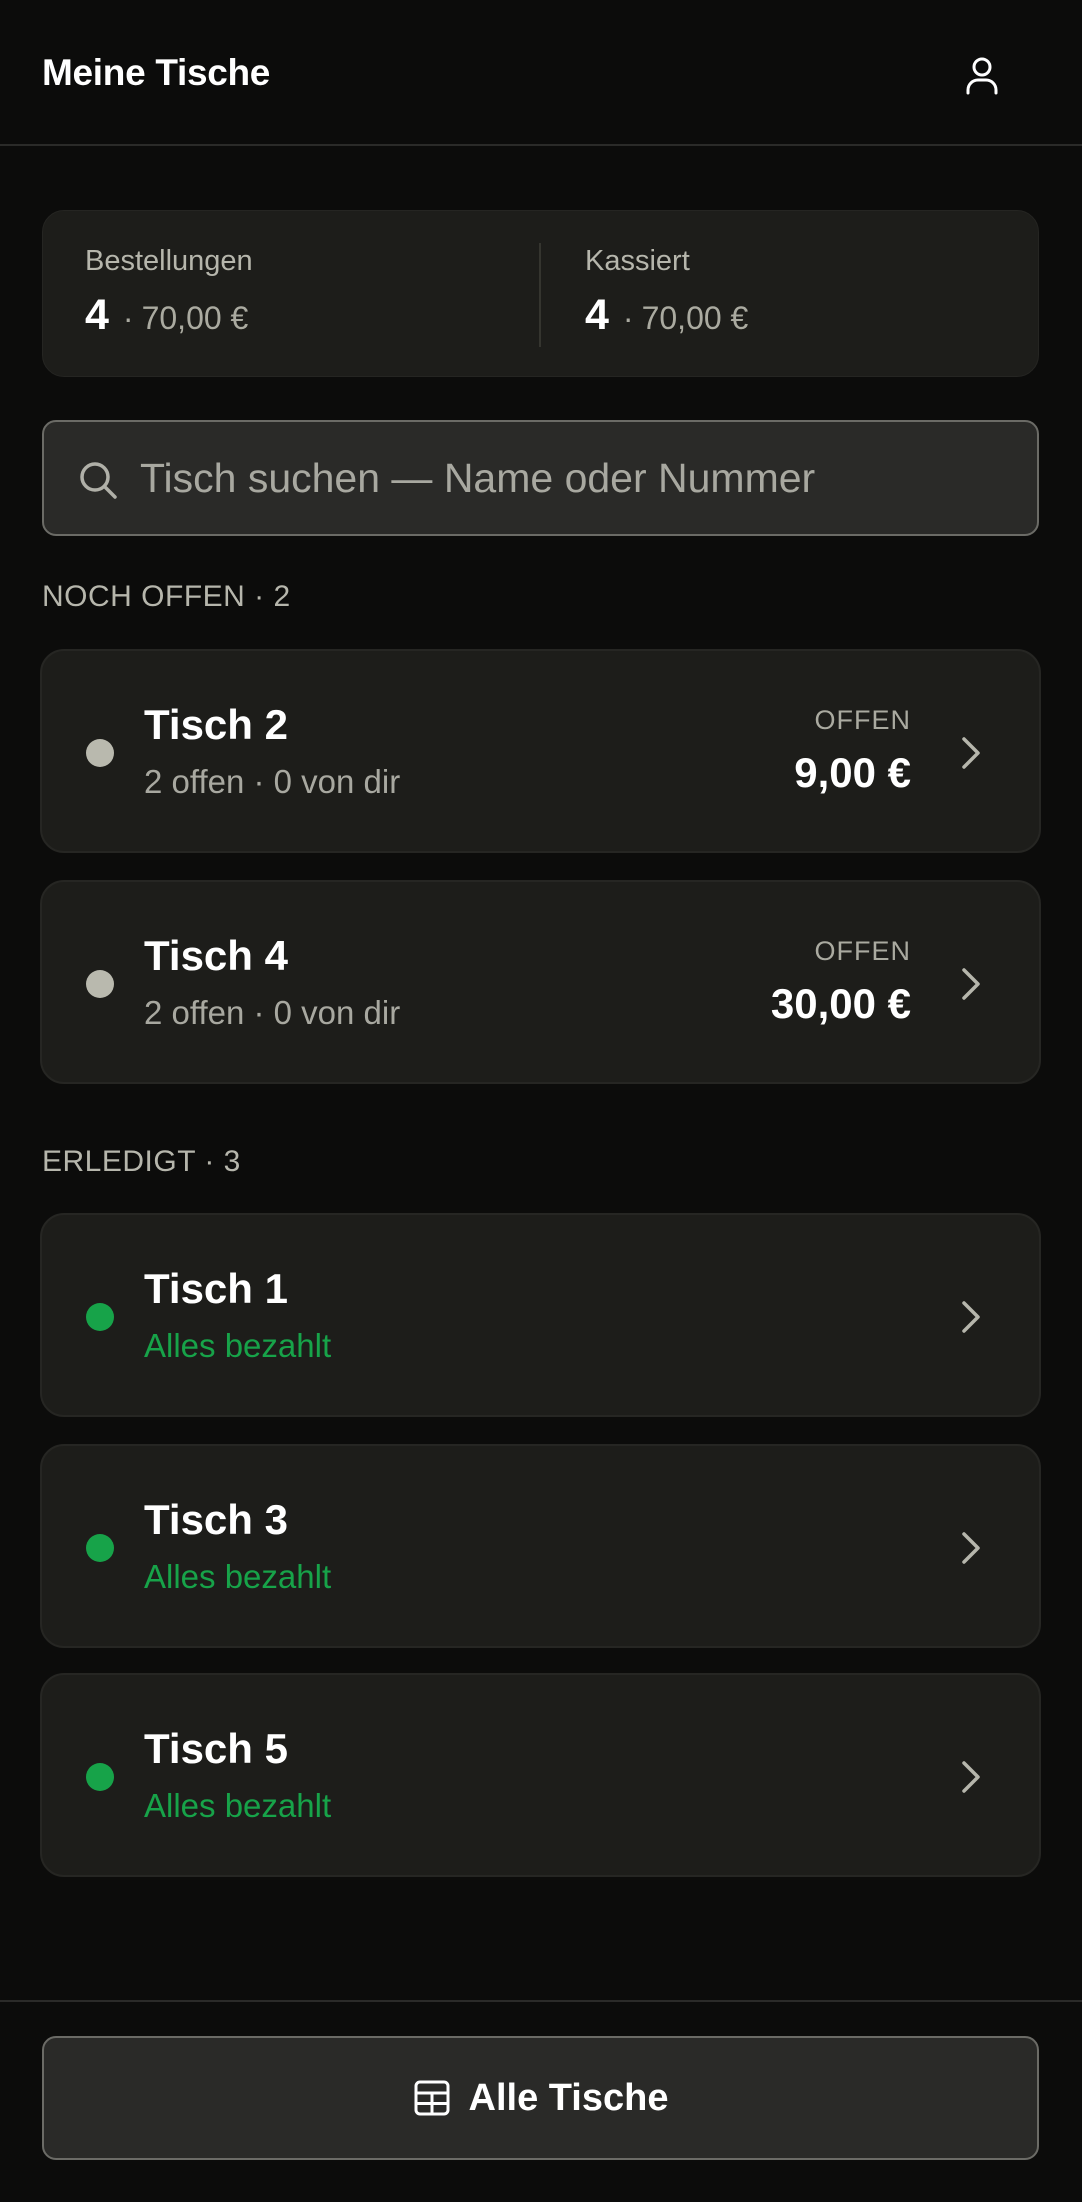  What do you see at coordinates (169, 261) in the screenshot?
I see `summary-orders-label: Bestellungen` at bounding box center [169, 261].